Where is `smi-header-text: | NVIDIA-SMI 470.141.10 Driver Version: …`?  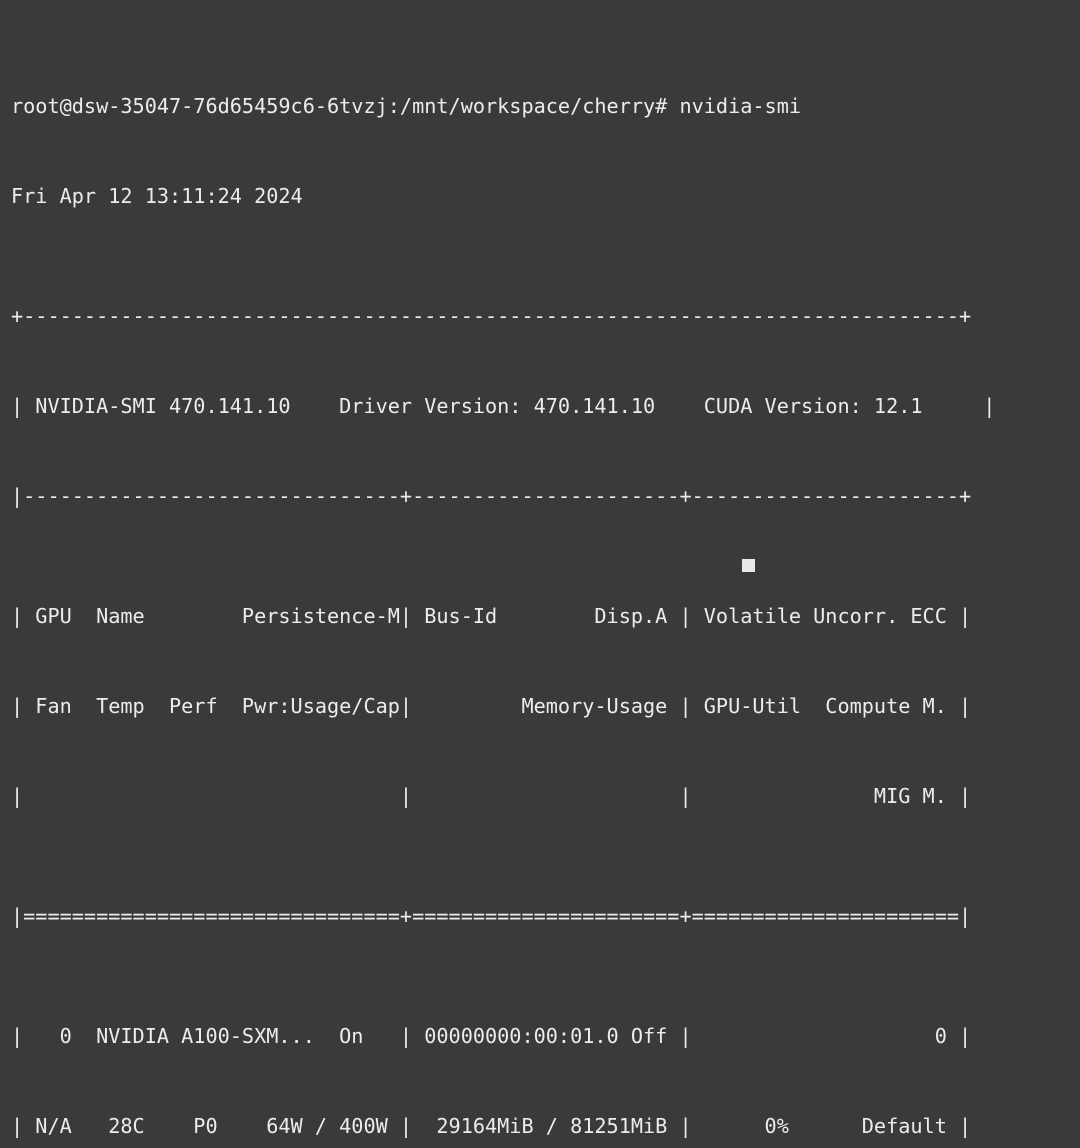
smi-header-text: | NVIDIA-SMI 470.141.10 Driver Version: … is located at coordinates (503, 406).